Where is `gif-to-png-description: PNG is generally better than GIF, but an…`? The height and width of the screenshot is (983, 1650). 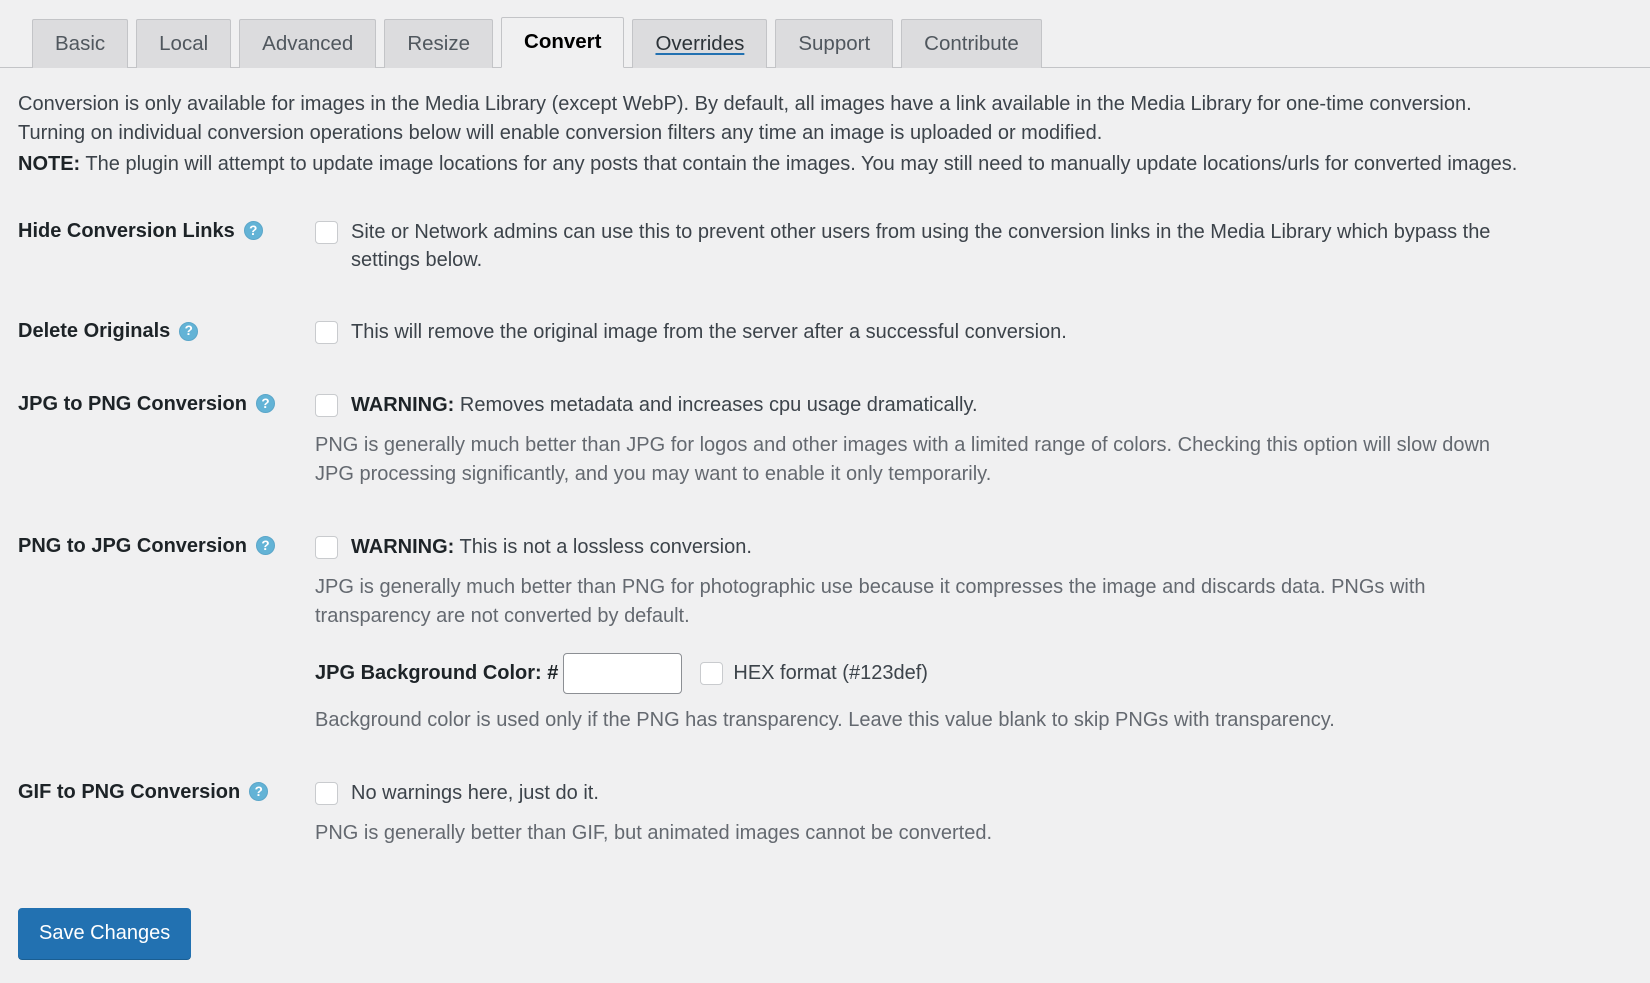
gif-to-png-description: PNG is generally better than GIF, but an… is located at coordinates (654, 832).